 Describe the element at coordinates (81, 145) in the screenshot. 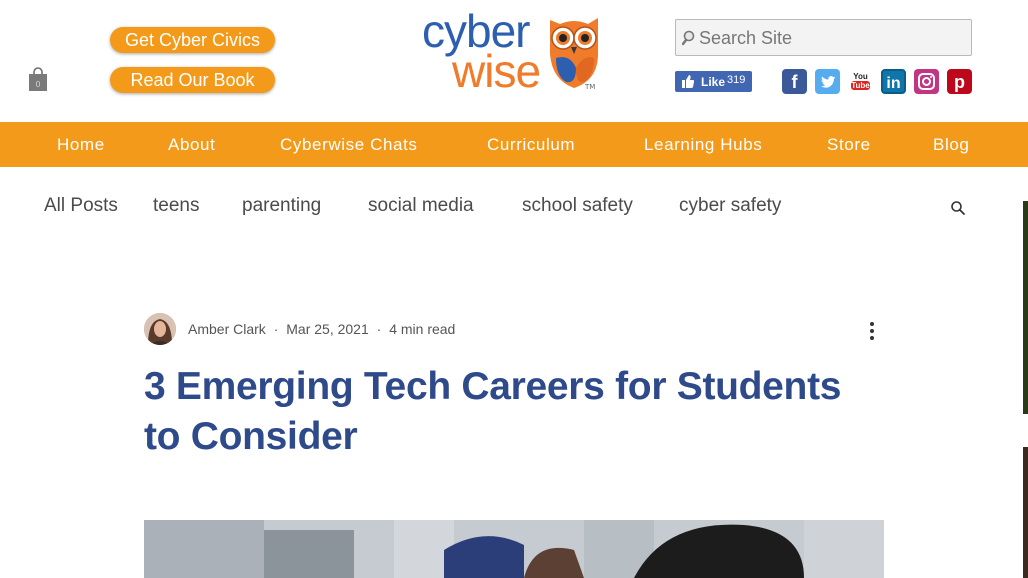

I see `nav-item-home: Home` at that location.